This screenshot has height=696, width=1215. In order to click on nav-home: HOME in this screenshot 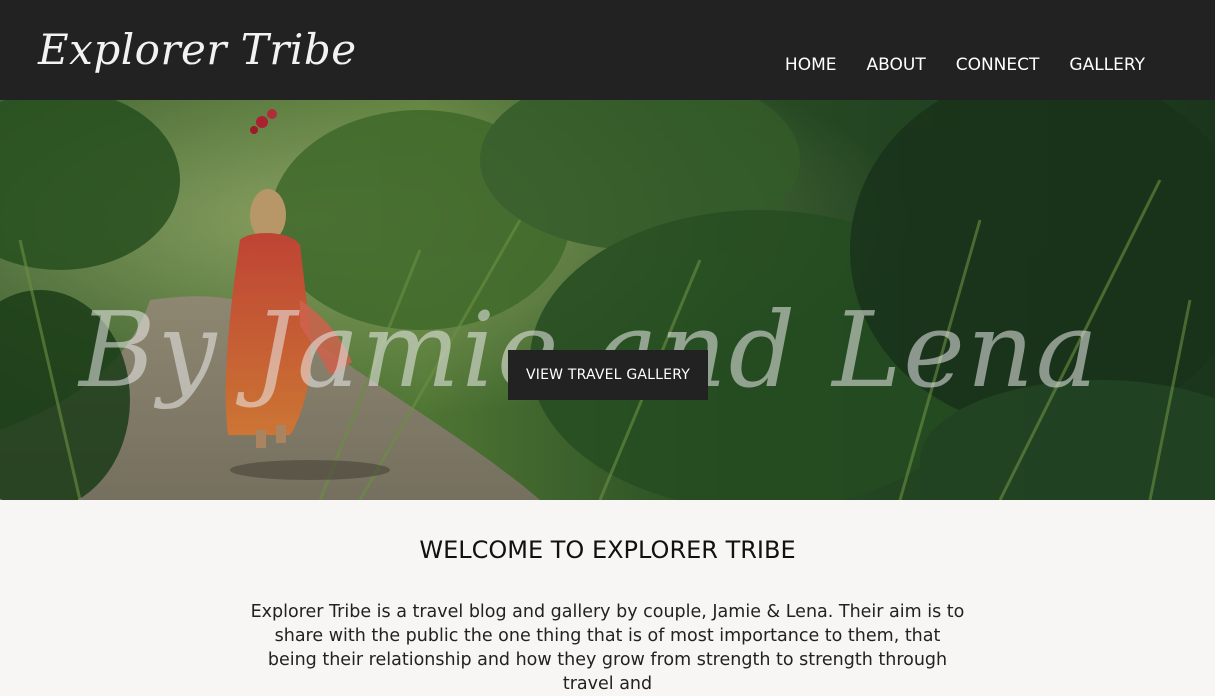, I will do `click(811, 65)`.